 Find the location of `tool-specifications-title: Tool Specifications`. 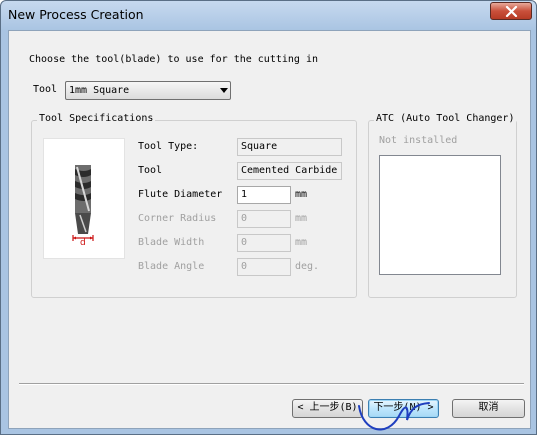

tool-specifications-title: Tool Specifications is located at coordinates (96, 118).